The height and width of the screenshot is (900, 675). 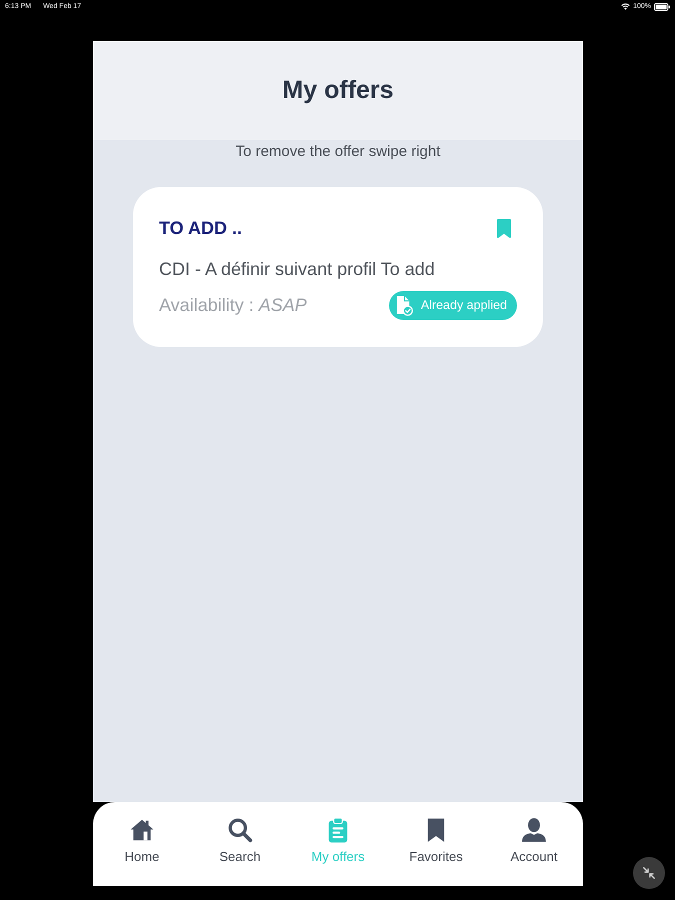 I want to click on tab-item: Search, so click(x=240, y=844).